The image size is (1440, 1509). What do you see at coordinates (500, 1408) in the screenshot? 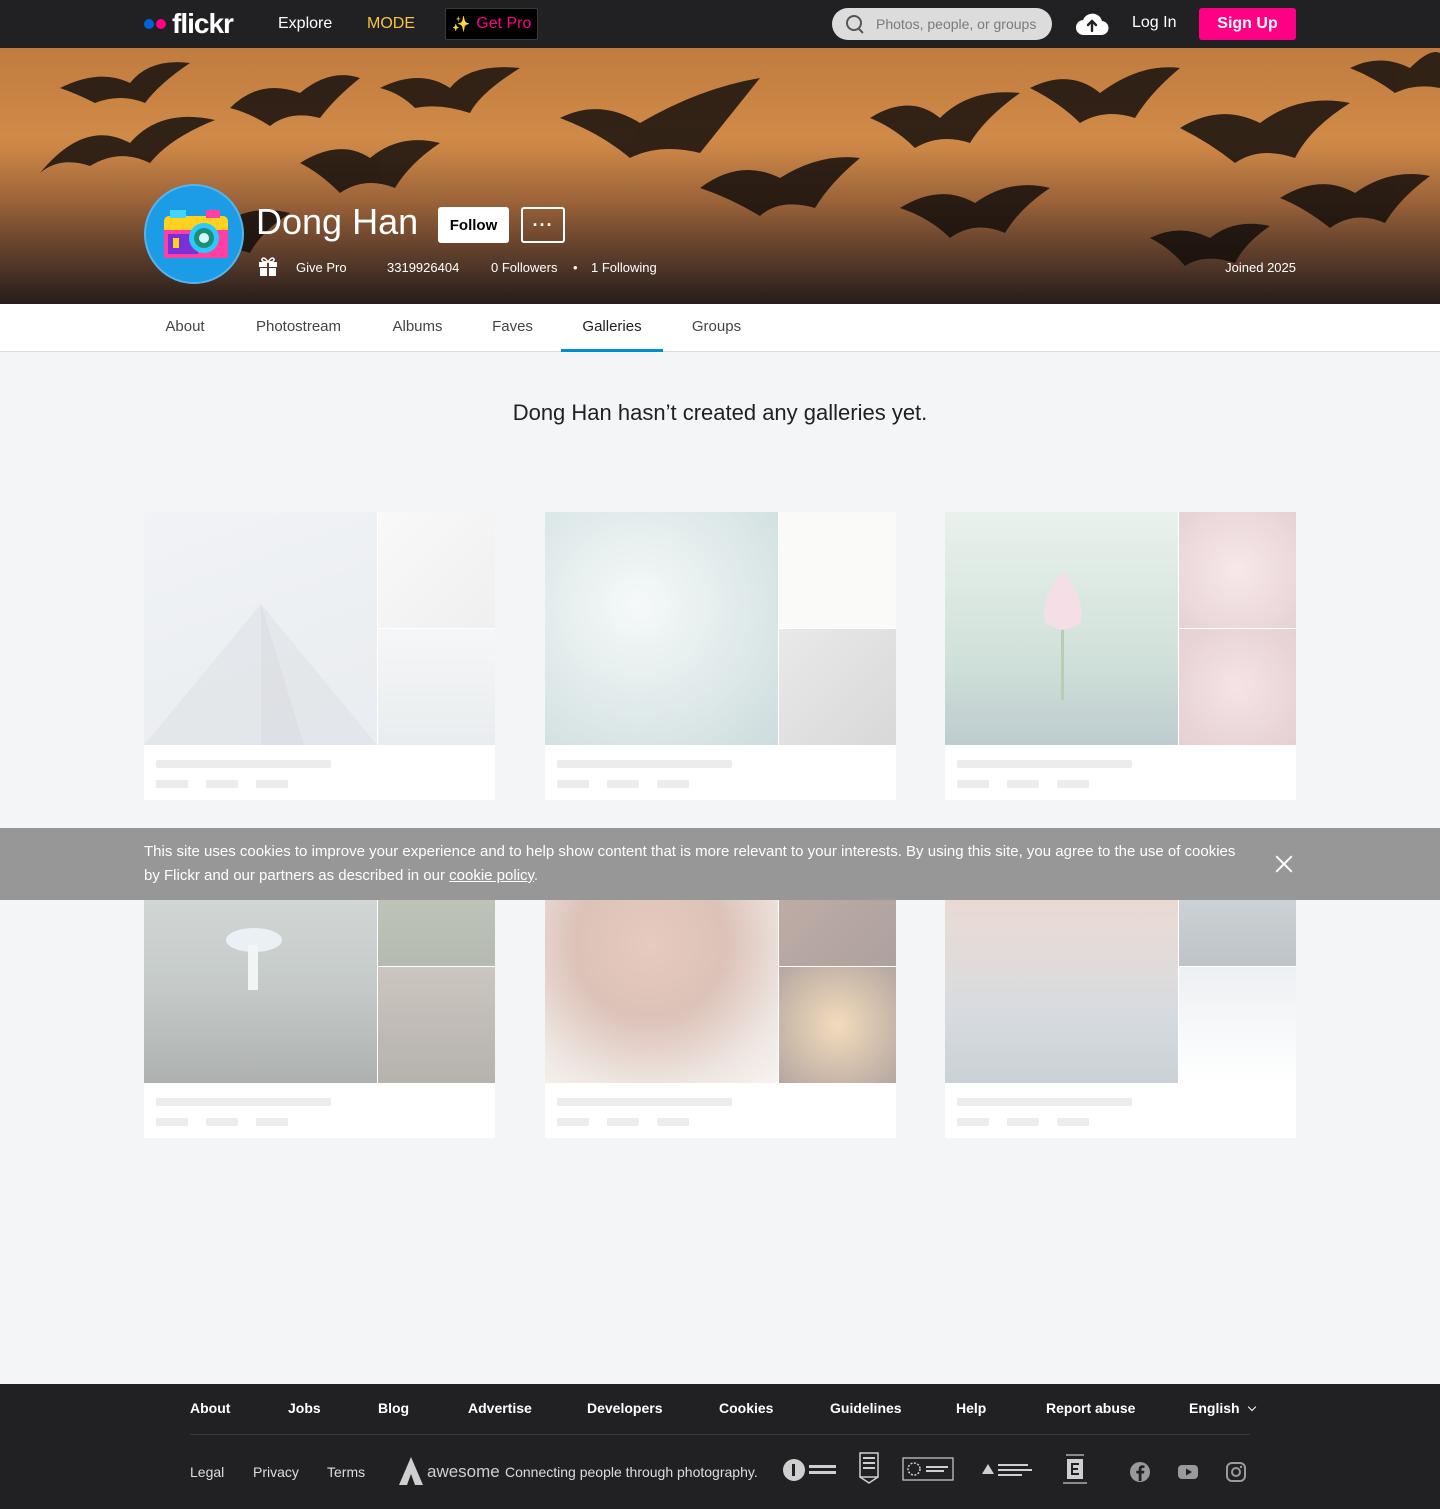
I see `footer-advertise-link: Advertise` at bounding box center [500, 1408].